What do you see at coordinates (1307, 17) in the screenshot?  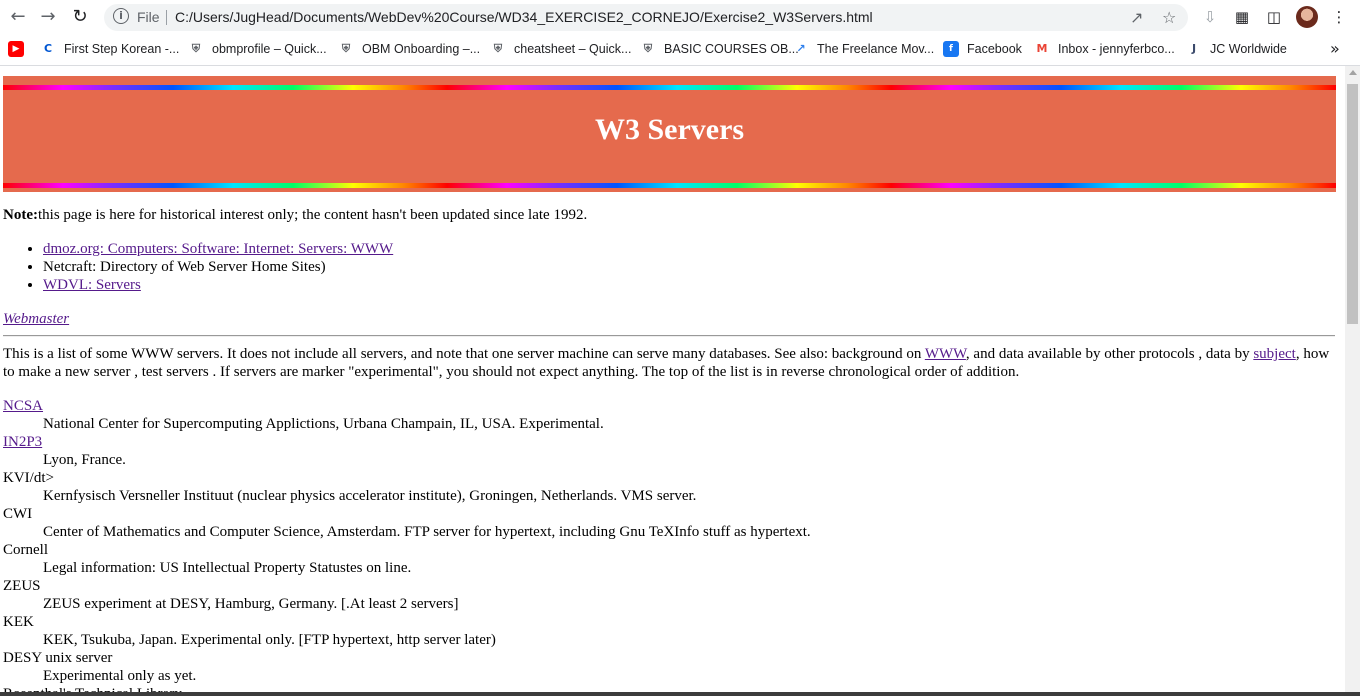 I see `profile-avatar` at bounding box center [1307, 17].